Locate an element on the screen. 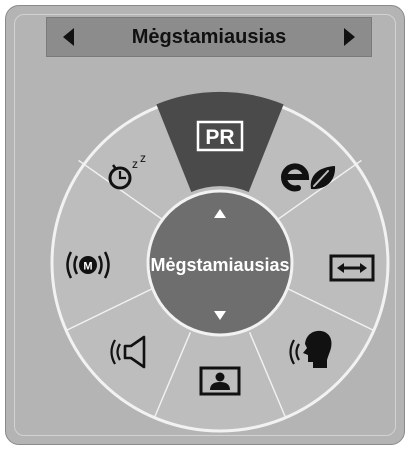  pr-icon: PR is located at coordinates (220, 136).